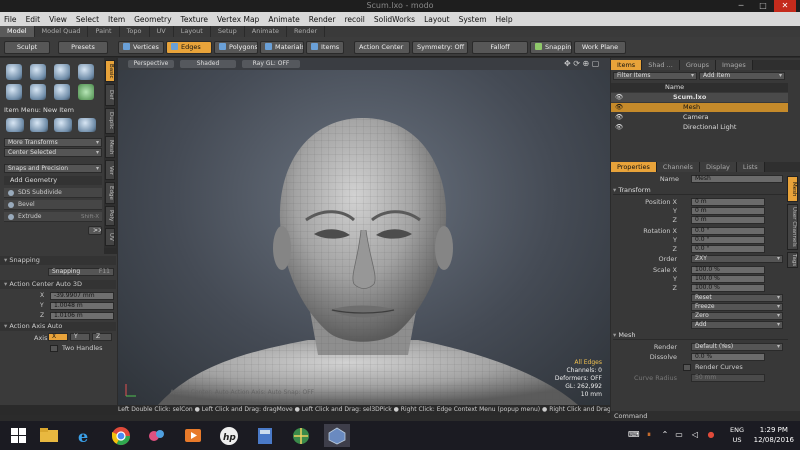  Describe the element at coordinates (734, 65) in the screenshot. I see `tab-images: Images` at that location.